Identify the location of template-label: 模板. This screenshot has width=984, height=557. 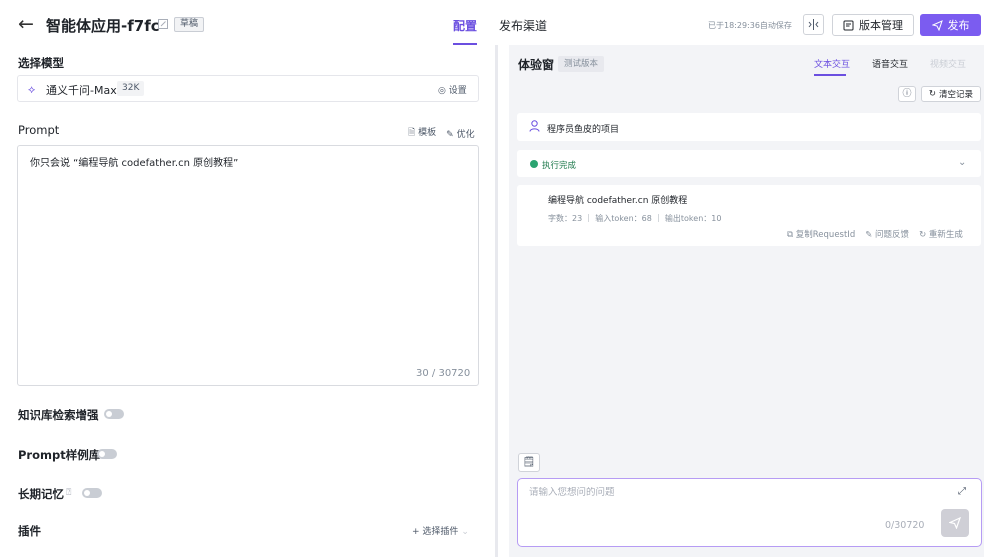
(427, 133).